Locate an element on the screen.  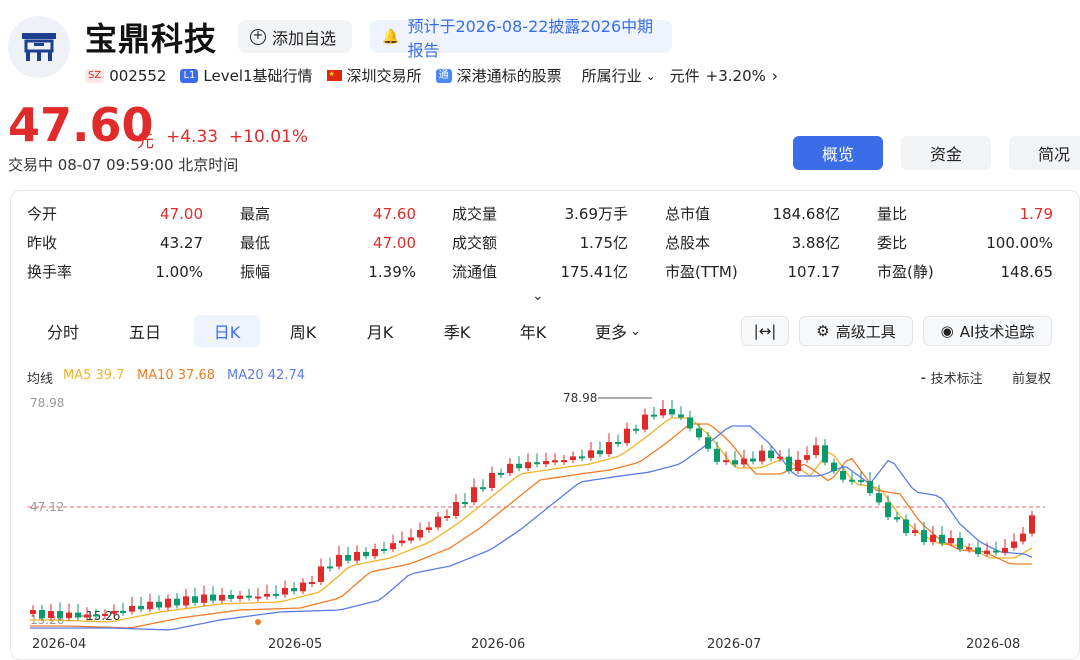
width-toggle-button: |↔| is located at coordinates (765, 331).